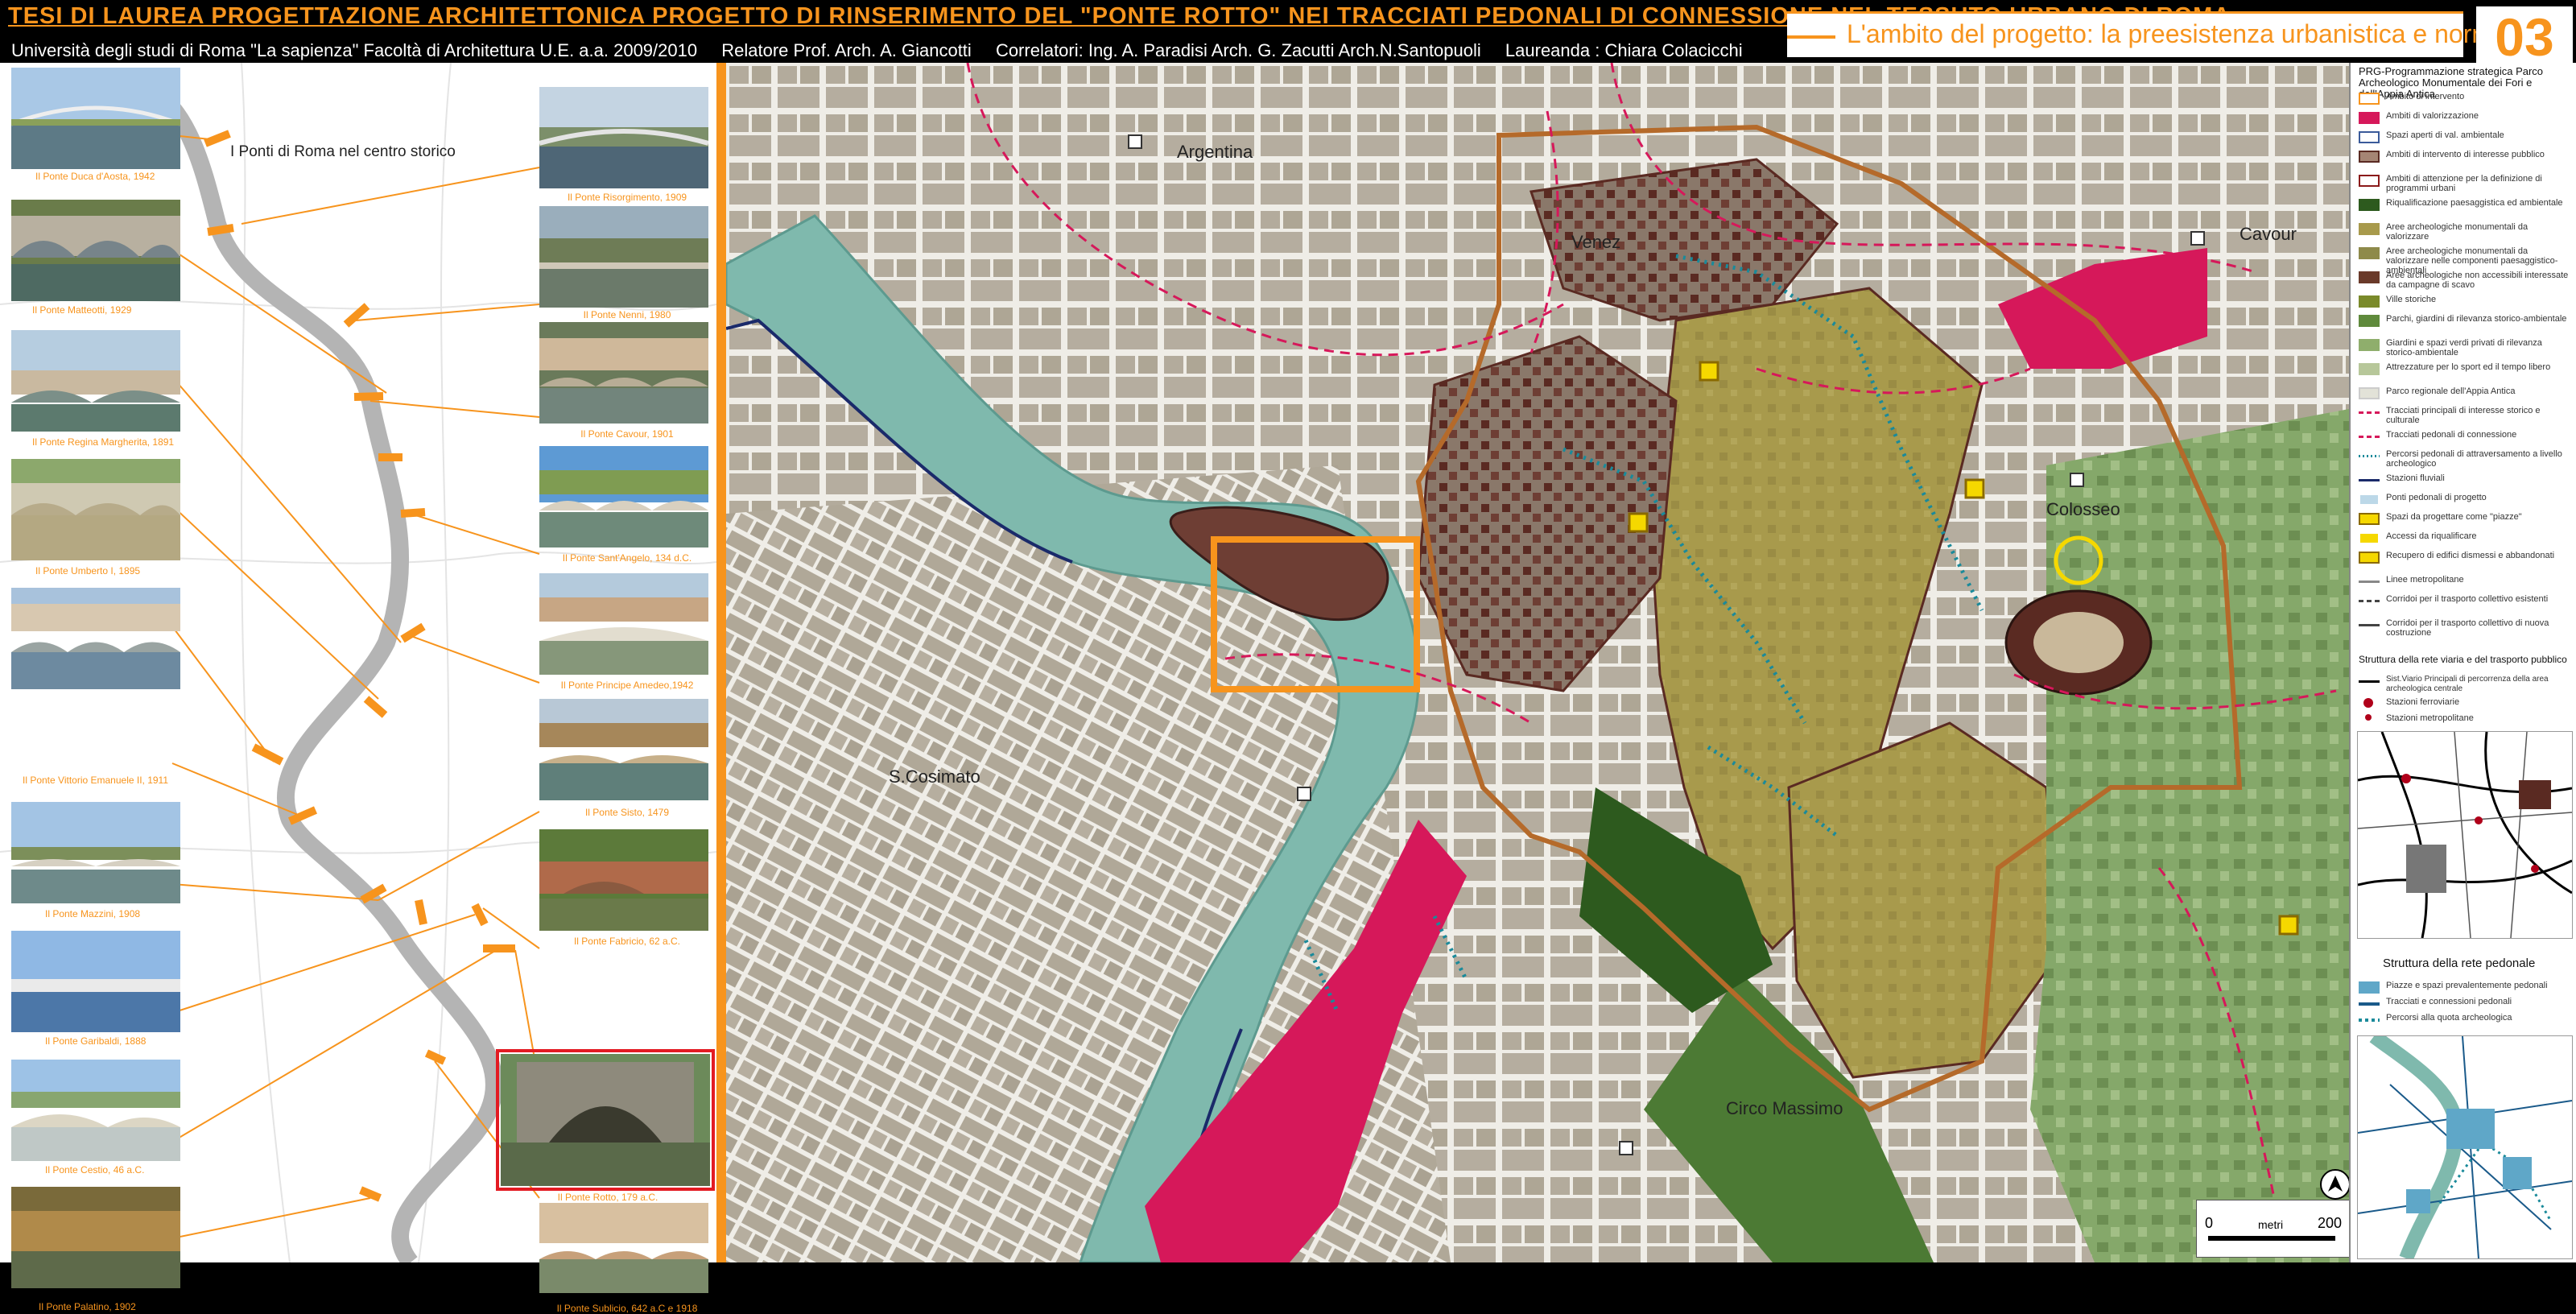 The height and width of the screenshot is (1314, 2576). What do you see at coordinates (95, 981) in the screenshot?
I see `photo-ponte-garibaldi` at bounding box center [95, 981].